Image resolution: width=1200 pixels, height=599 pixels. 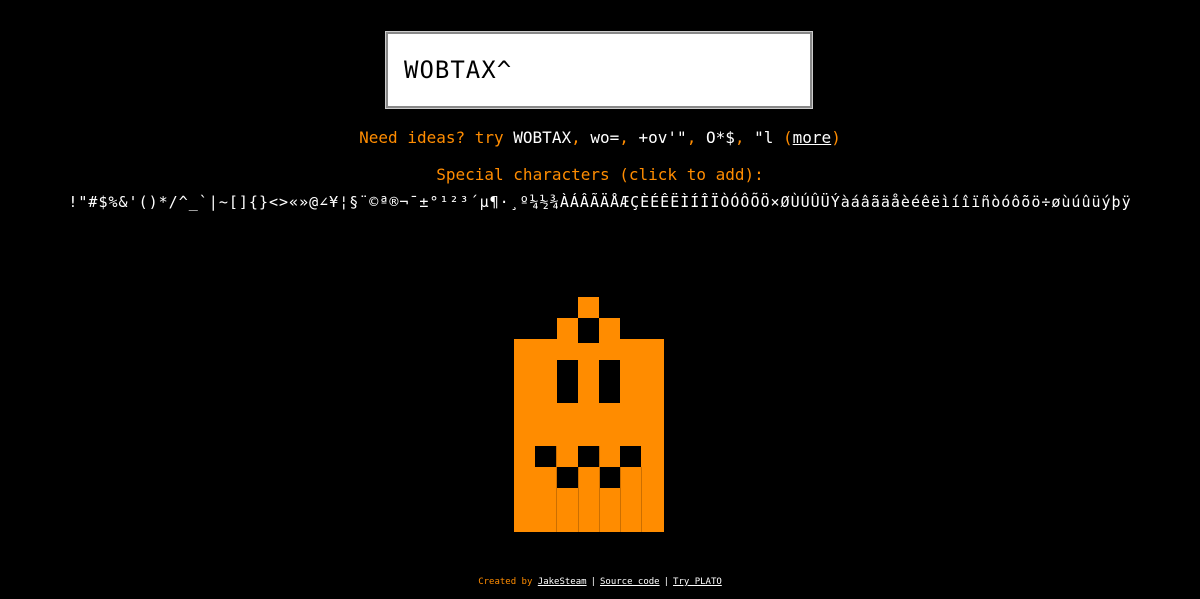 What do you see at coordinates (663, 137) in the screenshot?
I see `idea-example-3: +ov'"` at bounding box center [663, 137].